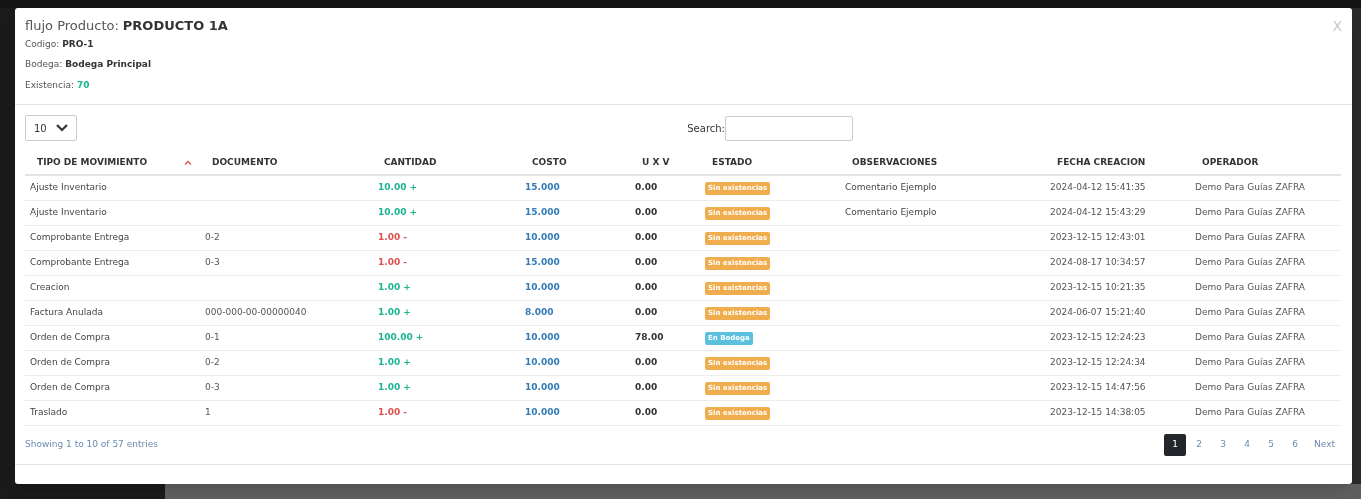 This screenshot has width=1361, height=499. Describe the element at coordinates (789, 128) in the screenshot. I see `search-field` at that location.